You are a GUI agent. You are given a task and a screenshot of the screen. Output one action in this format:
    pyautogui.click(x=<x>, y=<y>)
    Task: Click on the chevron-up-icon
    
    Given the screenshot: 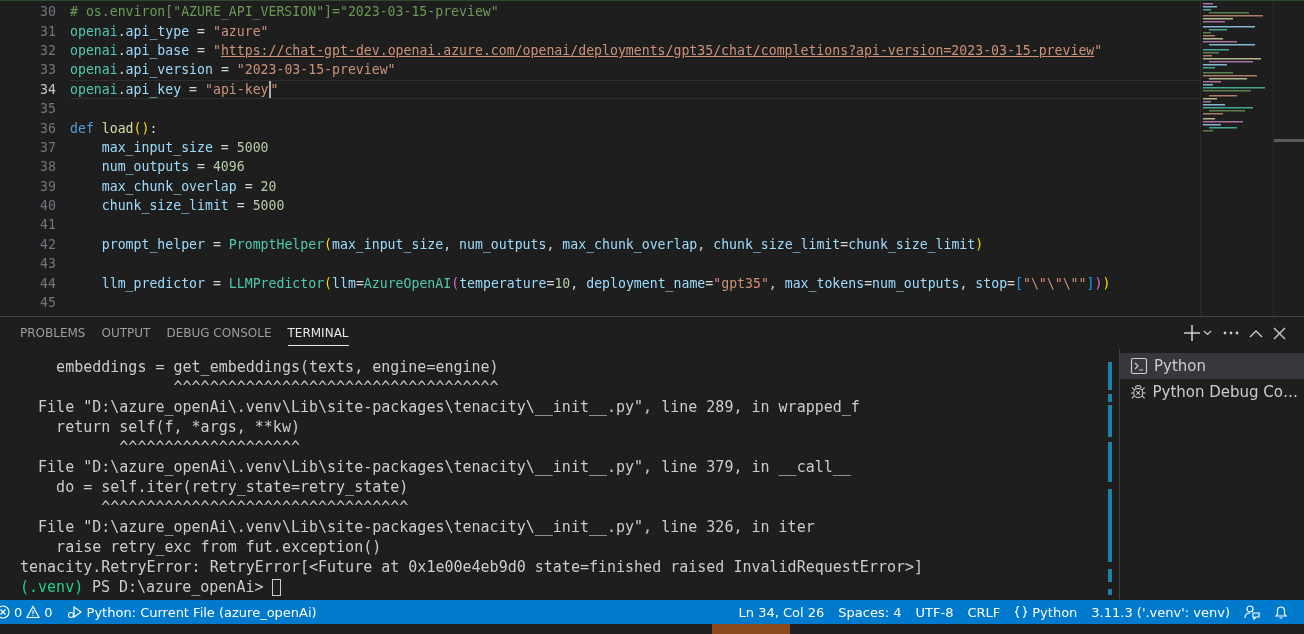 What is the action you would take?
    pyautogui.click(x=1256, y=333)
    